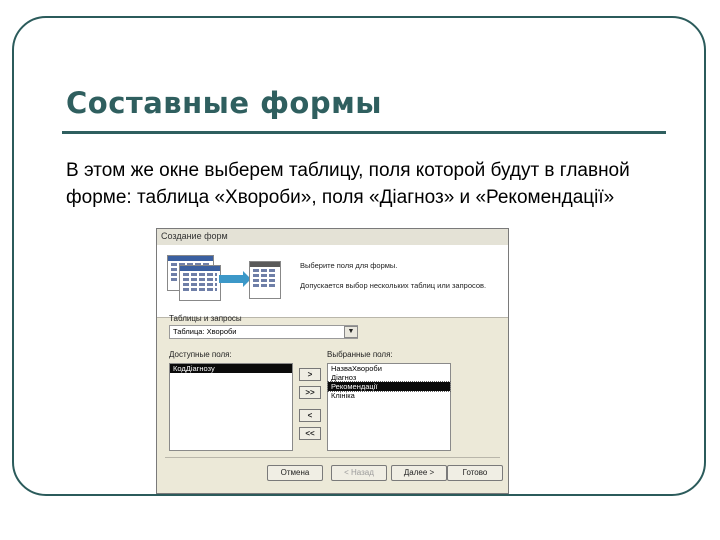  What do you see at coordinates (200, 354) in the screenshot?
I see `available-fields-label: Доступные поля:` at bounding box center [200, 354].